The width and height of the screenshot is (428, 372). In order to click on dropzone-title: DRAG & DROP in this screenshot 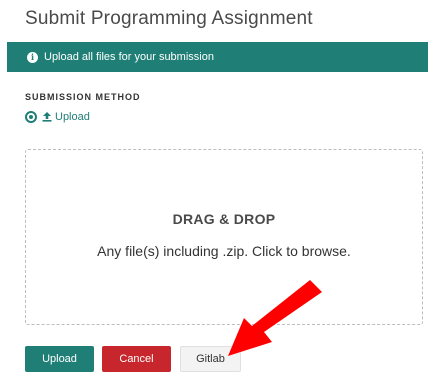, I will do `click(224, 219)`.